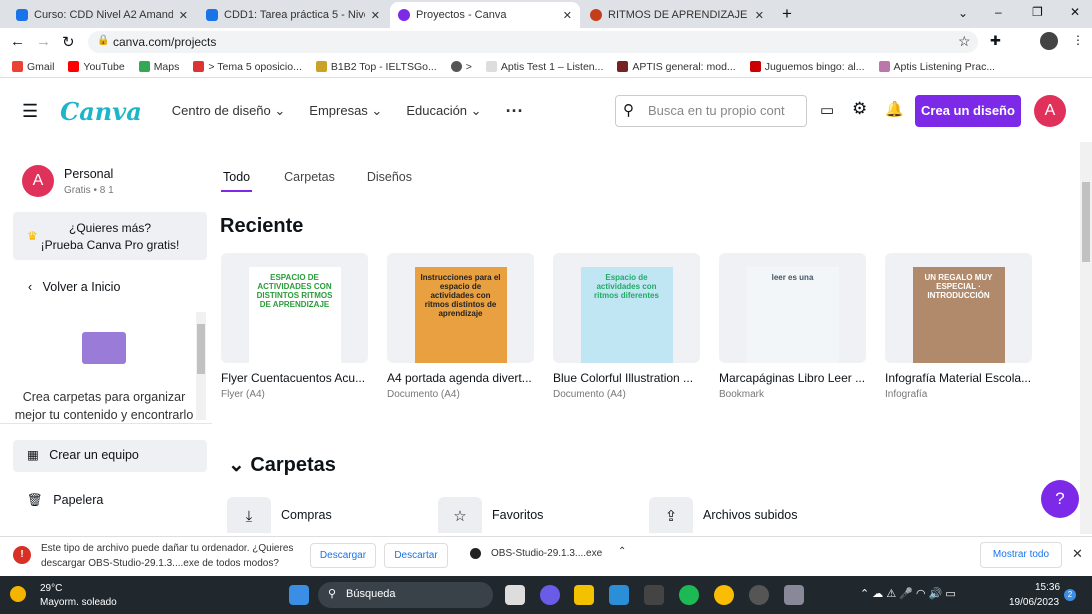  Describe the element at coordinates (158, 66) in the screenshot. I see `bookmark: Maps` at that location.